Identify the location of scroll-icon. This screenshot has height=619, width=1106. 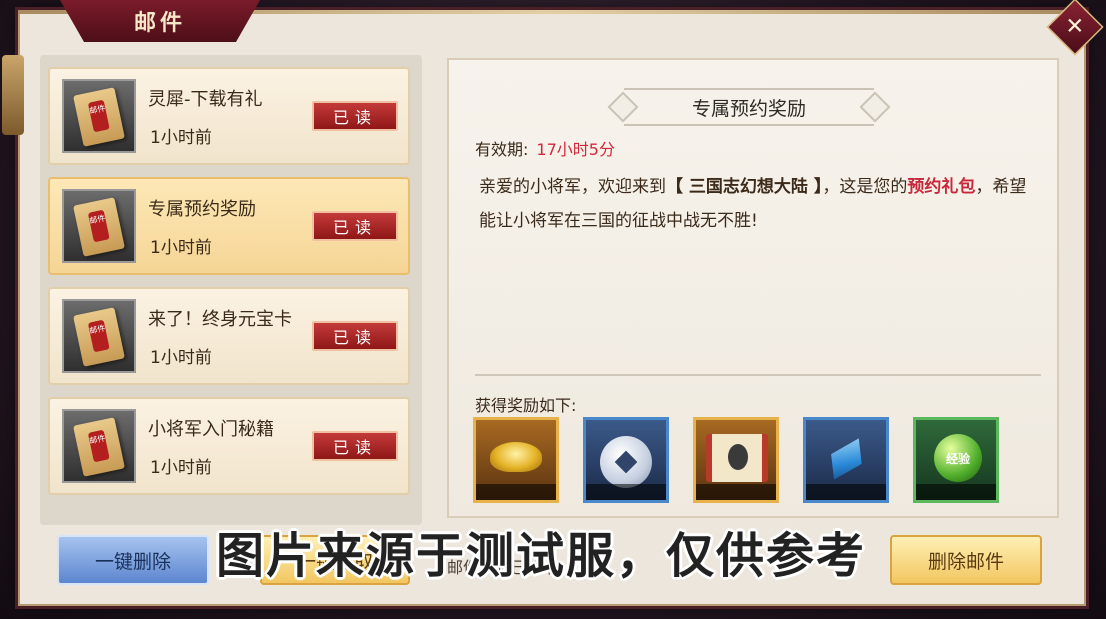
(737, 458).